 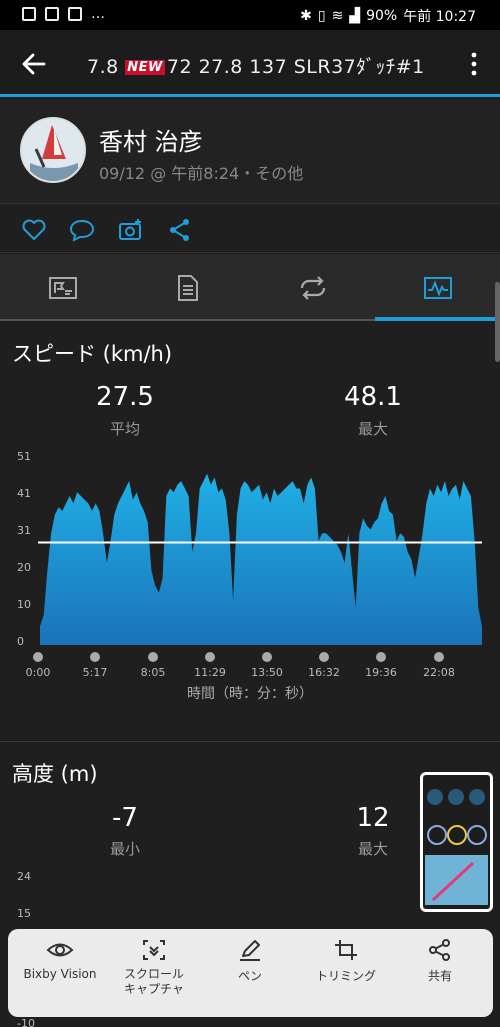 What do you see at coordinates (355, 16) in the screenshot?
I see `signal-icon: ▟` at bounding box center [355, 16].